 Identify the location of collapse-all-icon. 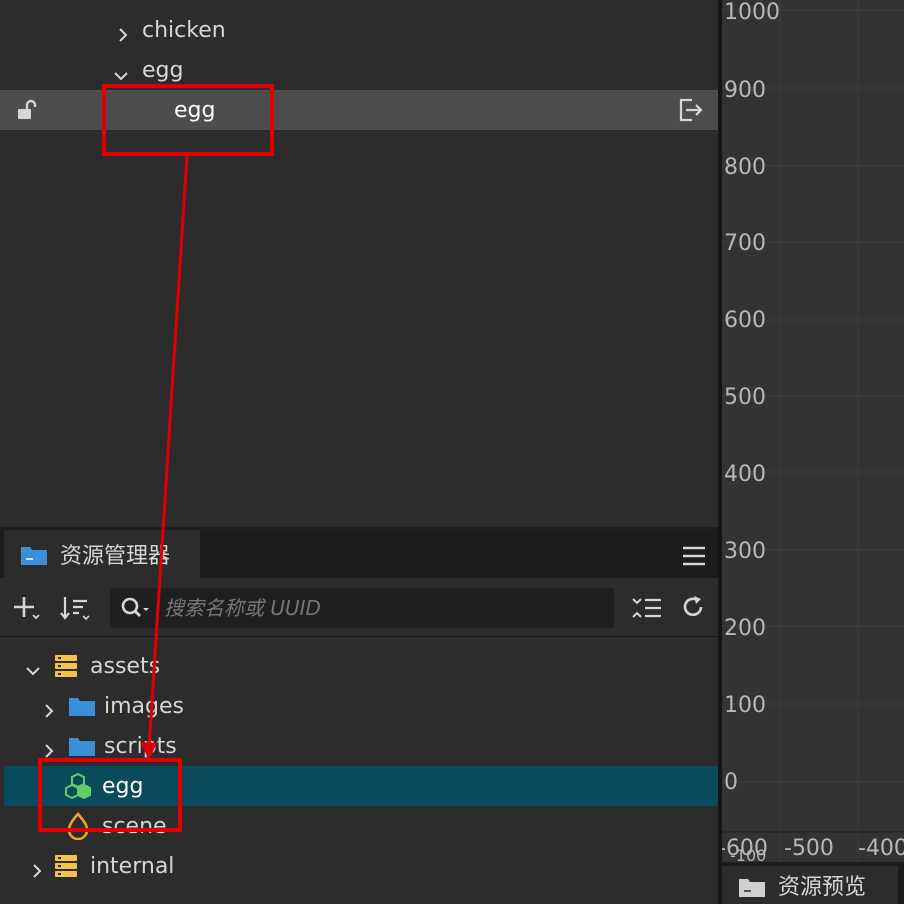
(647, 610).